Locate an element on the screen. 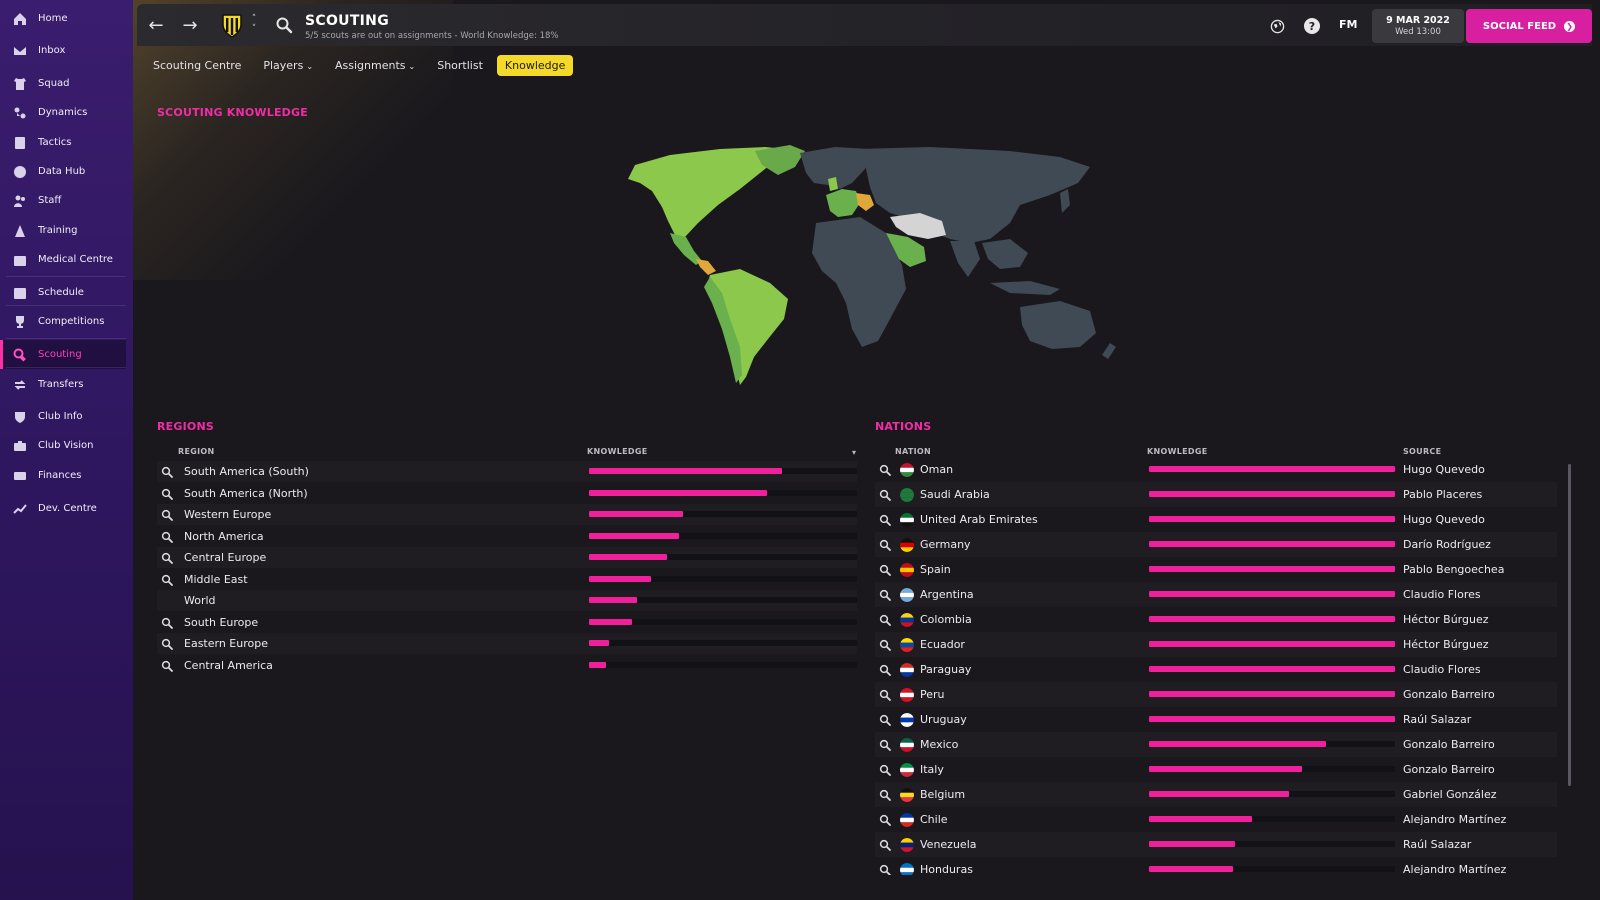 The image size is (1600, 900). sidebar-item-tactics: Tactics is located at coordinates (63, 142).